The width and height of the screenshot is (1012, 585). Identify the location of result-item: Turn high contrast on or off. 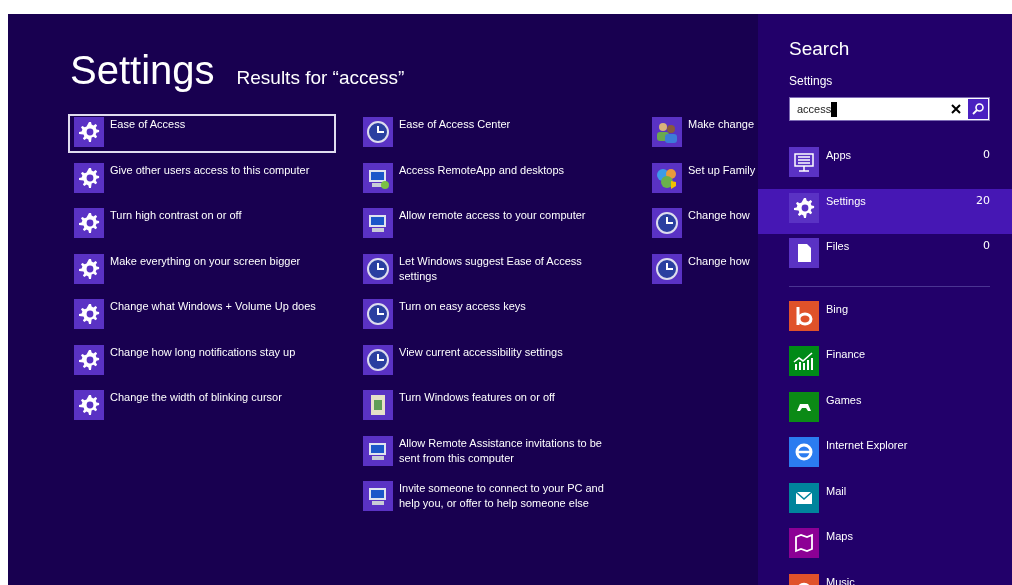
(202, 224).